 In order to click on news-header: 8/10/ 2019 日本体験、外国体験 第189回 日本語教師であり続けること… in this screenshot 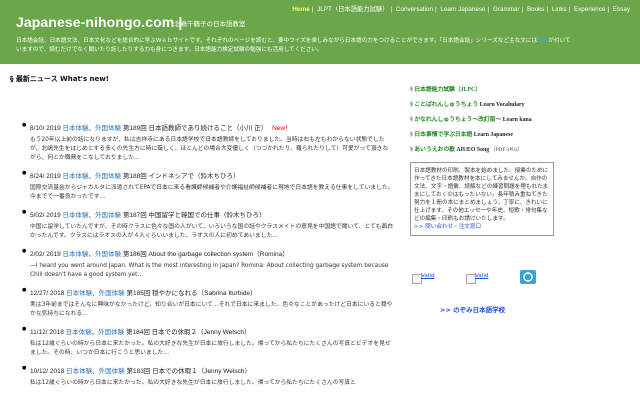, I will do `click(161, 128)`.